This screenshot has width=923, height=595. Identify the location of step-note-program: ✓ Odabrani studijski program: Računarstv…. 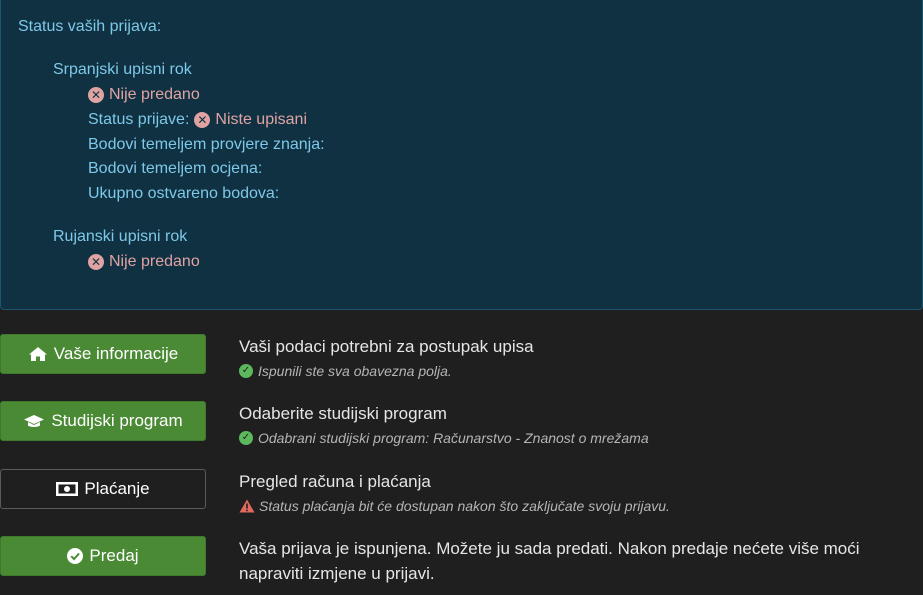
(444, 438).